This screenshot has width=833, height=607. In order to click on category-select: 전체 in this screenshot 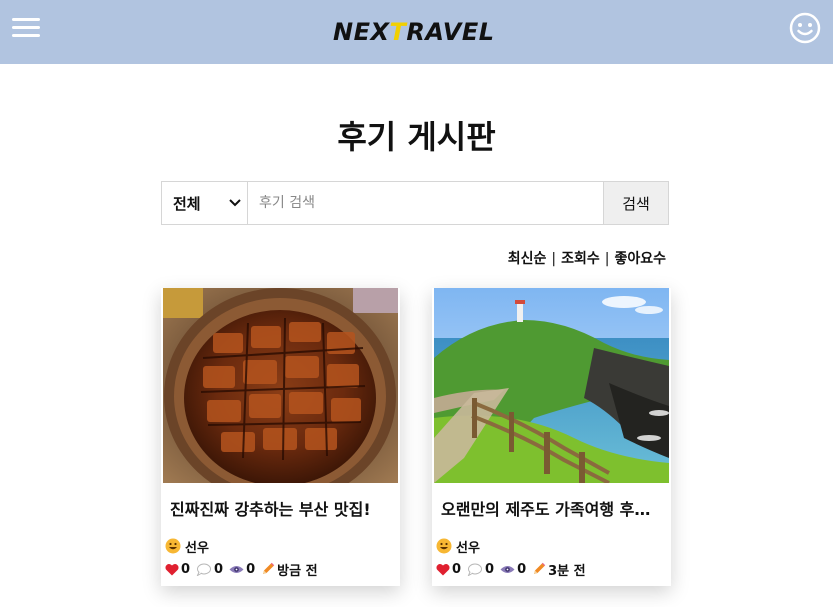, I will do `click(205, 203)`.